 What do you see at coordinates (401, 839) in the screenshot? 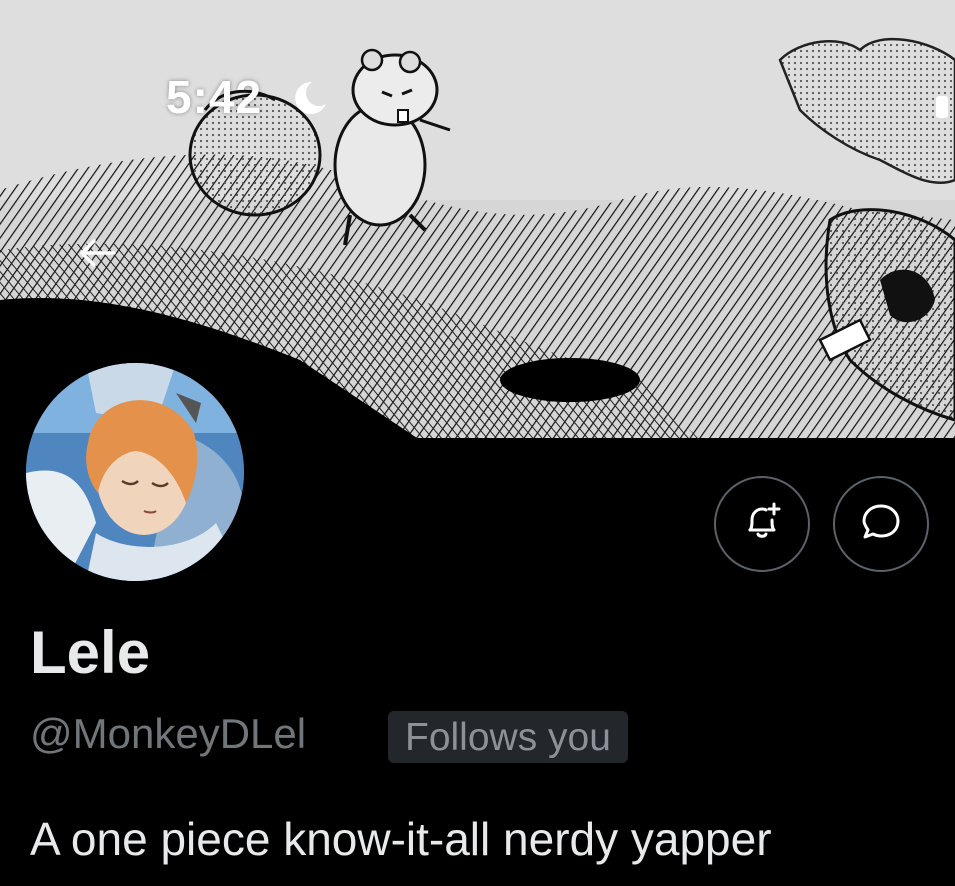
I see `profile-bio: A one piece know-it-all nerdy yapper` at bounding box center [401, 839].